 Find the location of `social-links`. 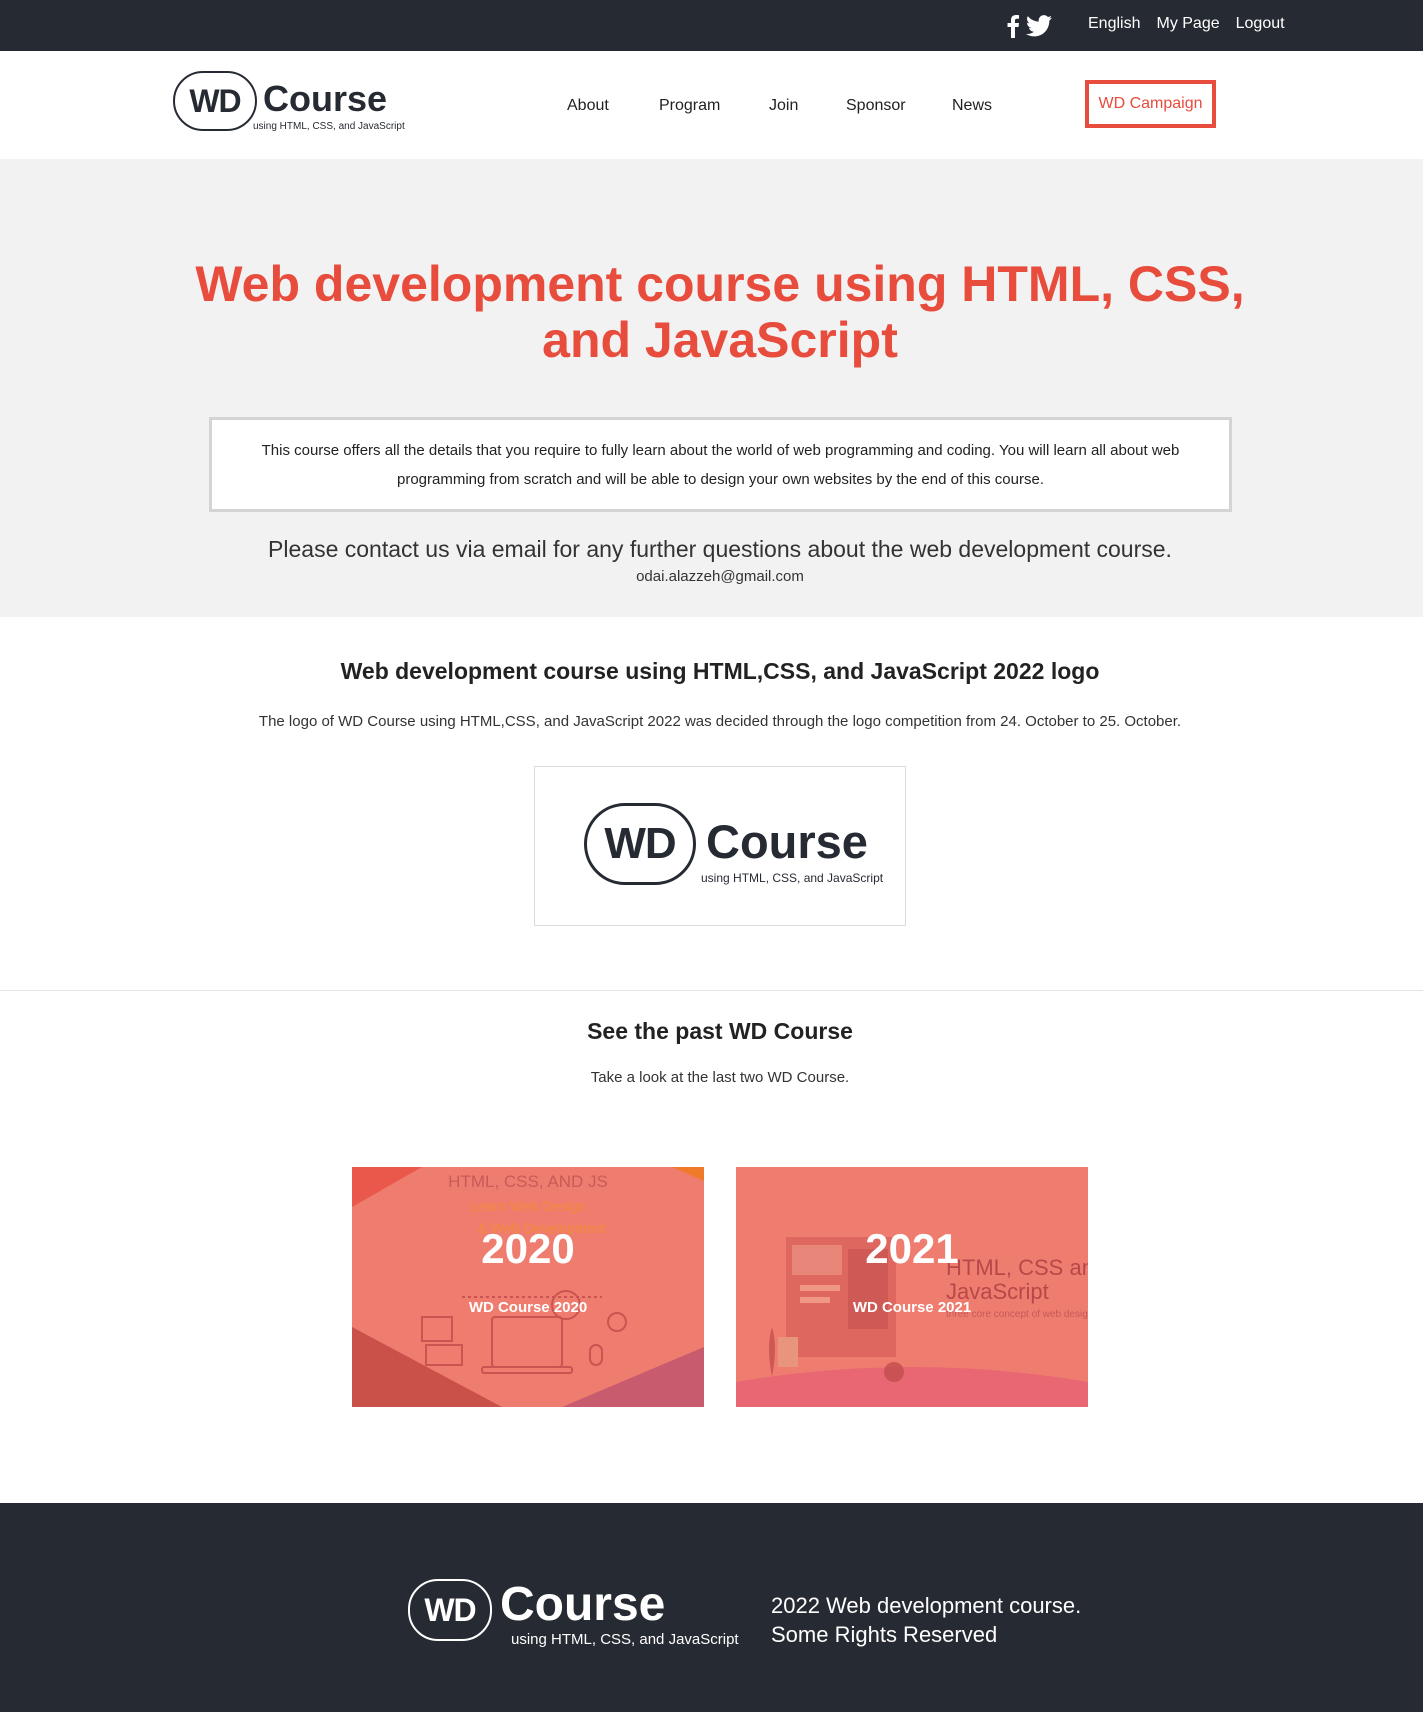

social-links is located at coordinates (1029, 26).